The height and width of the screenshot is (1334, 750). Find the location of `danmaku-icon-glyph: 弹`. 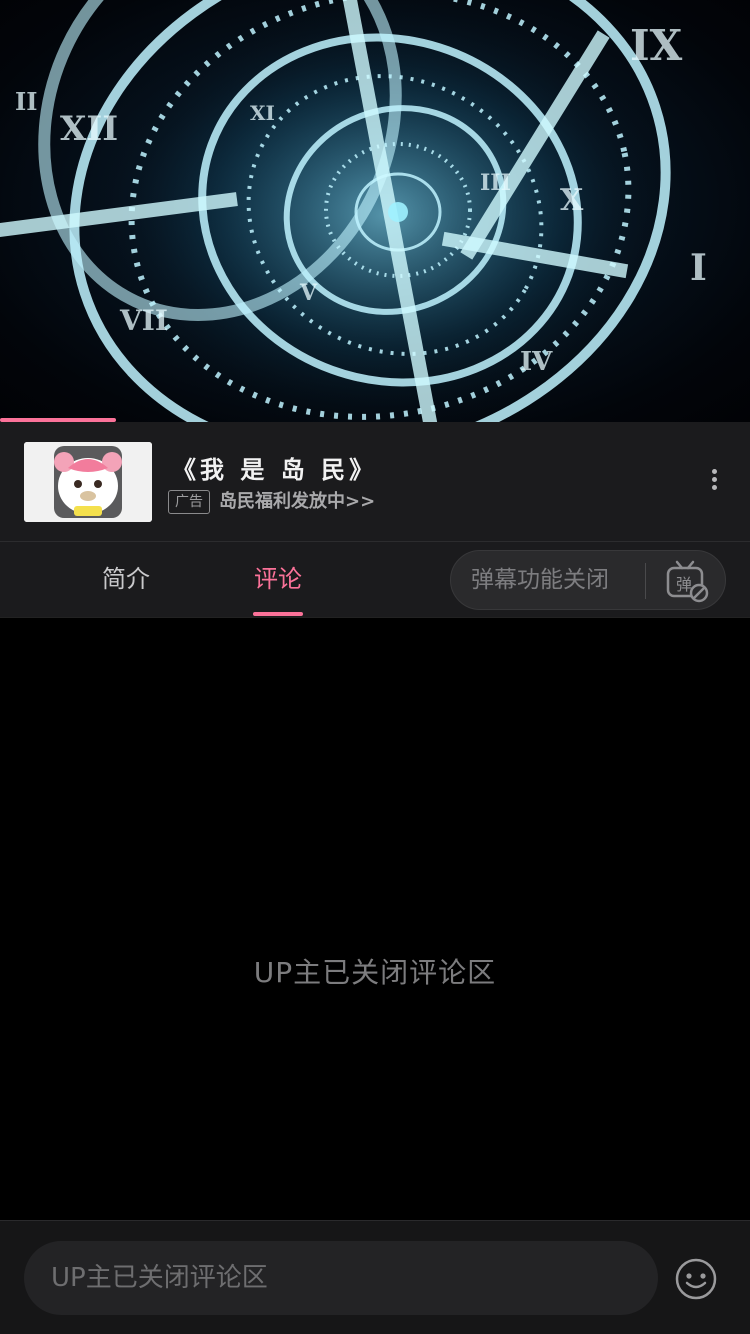

danmaku-icon-glyph: 弹 is located at coordinates (684, 584).